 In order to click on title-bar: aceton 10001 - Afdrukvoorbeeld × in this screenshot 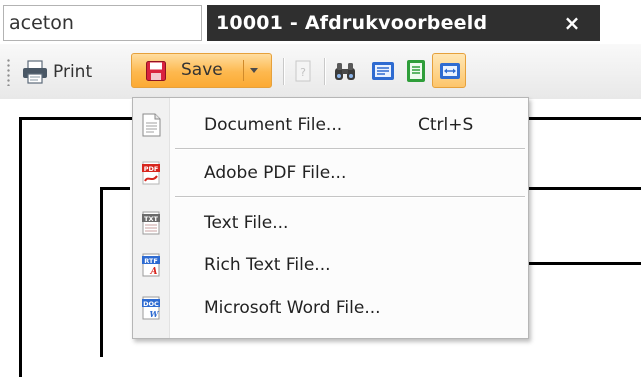, I will do `click(320, 22)`.